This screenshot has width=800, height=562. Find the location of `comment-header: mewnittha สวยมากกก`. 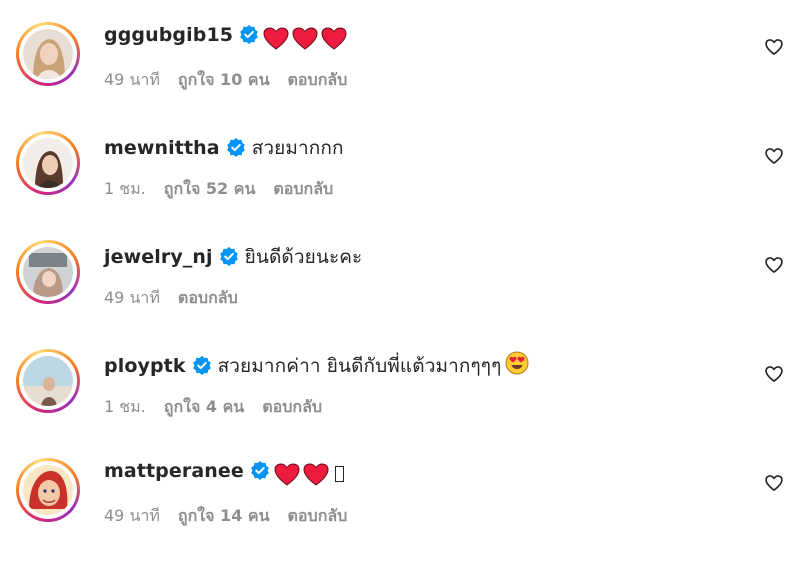

comment-header: mewnittha สวยมากกก is located at coordinates (224, 148).